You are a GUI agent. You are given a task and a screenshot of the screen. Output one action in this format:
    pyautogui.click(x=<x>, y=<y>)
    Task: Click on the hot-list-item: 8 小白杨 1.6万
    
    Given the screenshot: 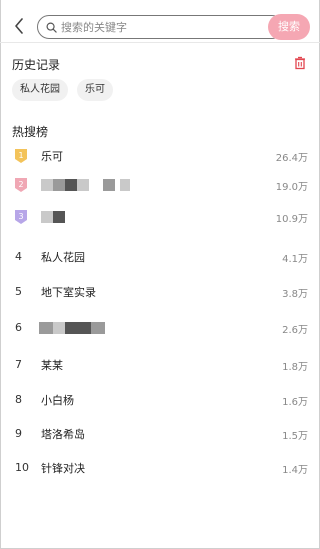 What is the action you would take?
    pyautogui.click(x=160, y=401)
    